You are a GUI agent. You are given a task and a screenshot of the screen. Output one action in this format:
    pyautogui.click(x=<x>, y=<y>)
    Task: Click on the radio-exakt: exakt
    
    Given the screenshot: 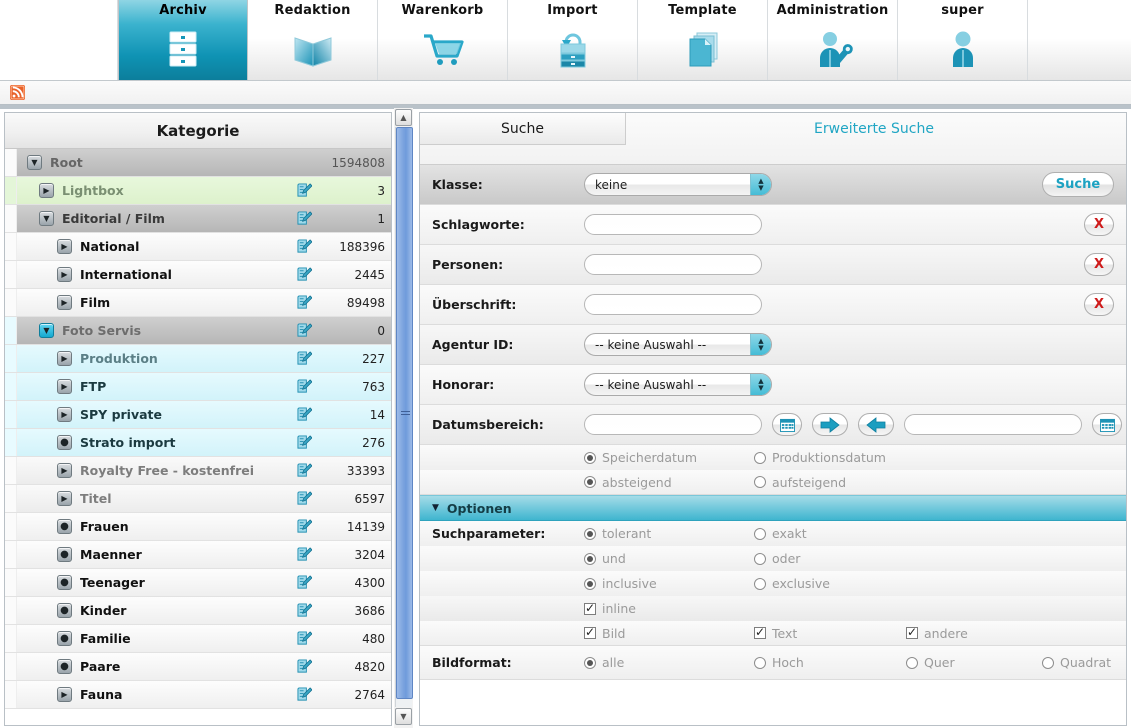 What is the action you would take?
    pyautogui.click(x=780, y=533)
    